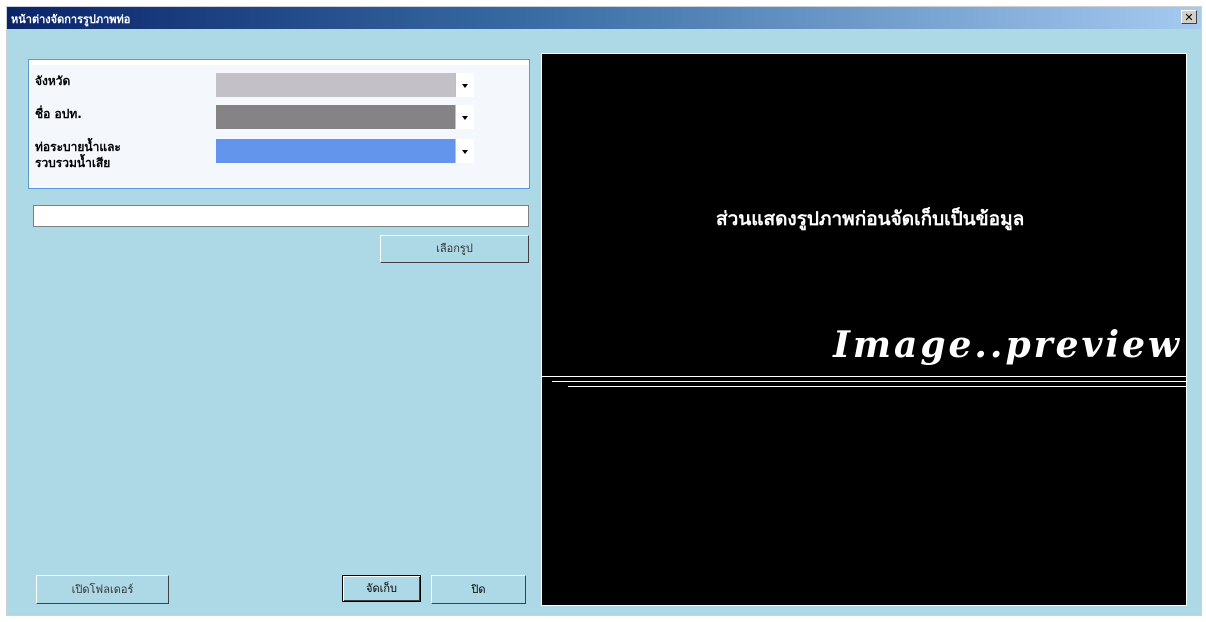 Image resolution: width=1206 pixels, height=622 pixels. Describe the element at coordinates (870, 219) in the screenshot. I see `preview-caption: ส่วนแสดงรูปภาพก่อนจัดเก็บเป็นข้อมูล` at that location.